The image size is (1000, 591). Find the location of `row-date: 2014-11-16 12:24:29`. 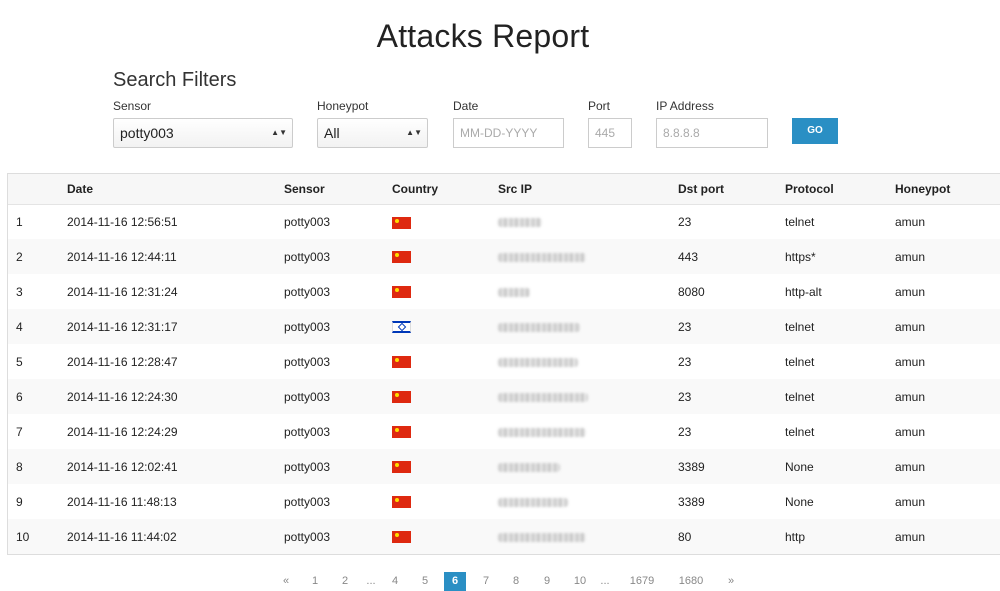

row-date: 2014-11-16 12:24:29 is located at coordinates (122, 431).